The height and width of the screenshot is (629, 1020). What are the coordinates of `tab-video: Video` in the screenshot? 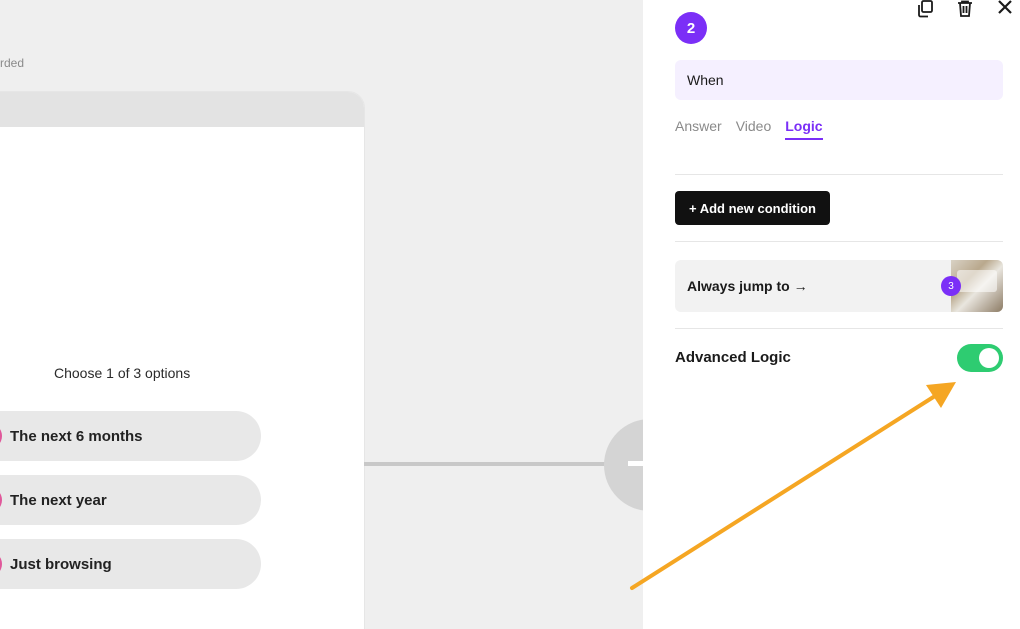 It's located at (754, 129).